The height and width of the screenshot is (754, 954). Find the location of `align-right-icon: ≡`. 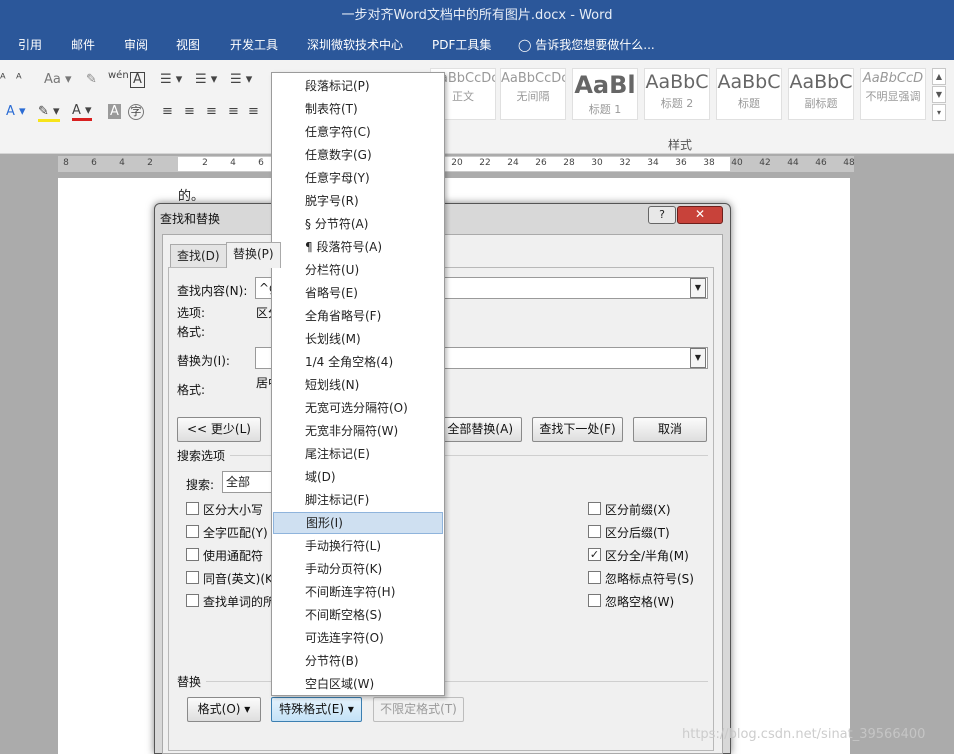

align-right-icon: ≡ is located at coordinates (211, 111).